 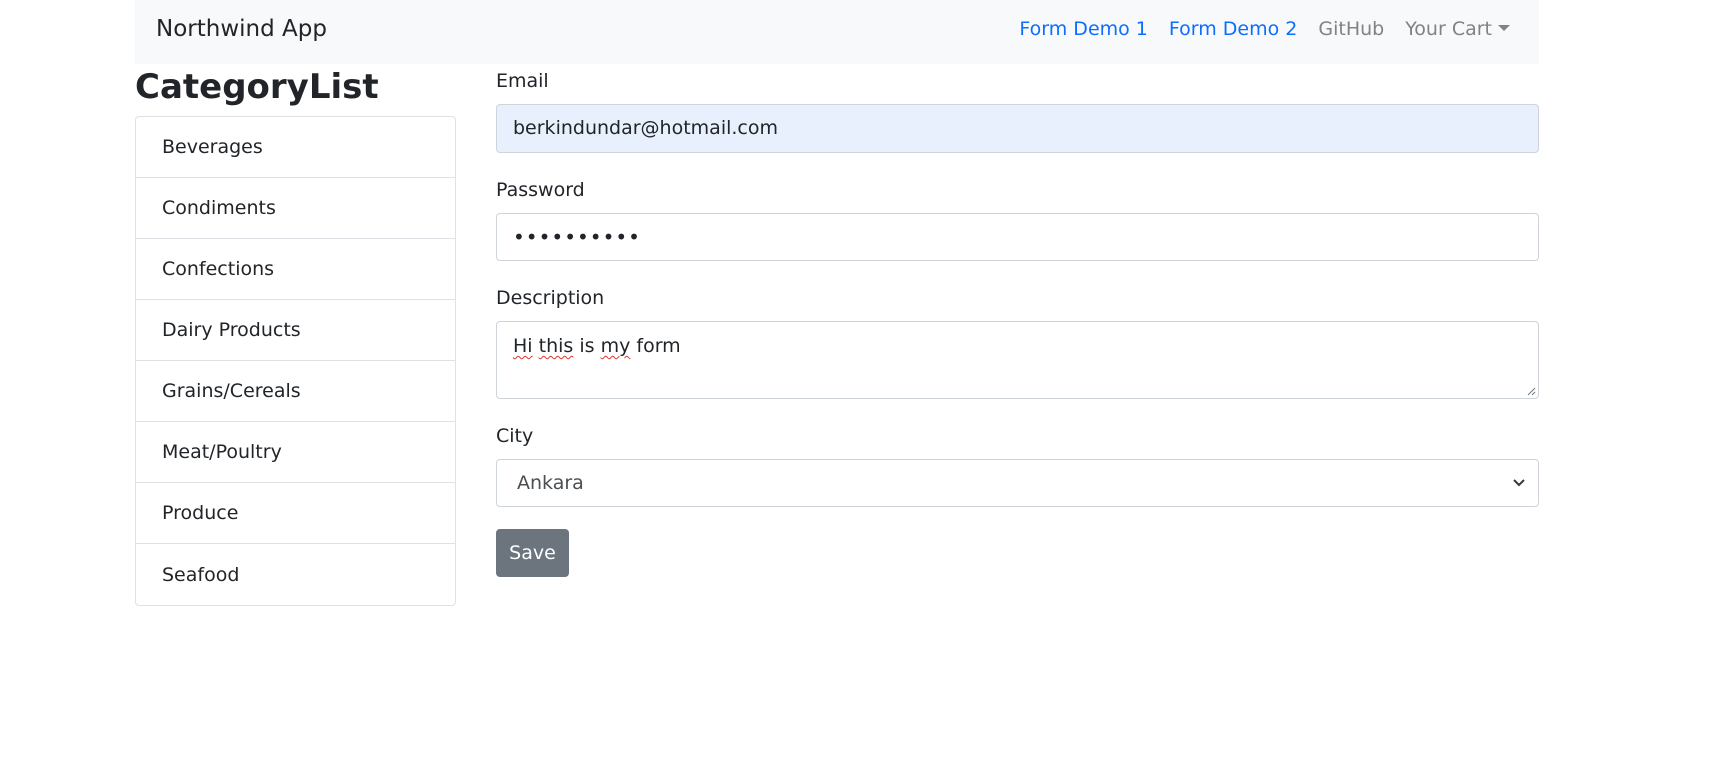 I want to click on email-value: berkindundar@hotmail.com, so click(x=645, y=128).